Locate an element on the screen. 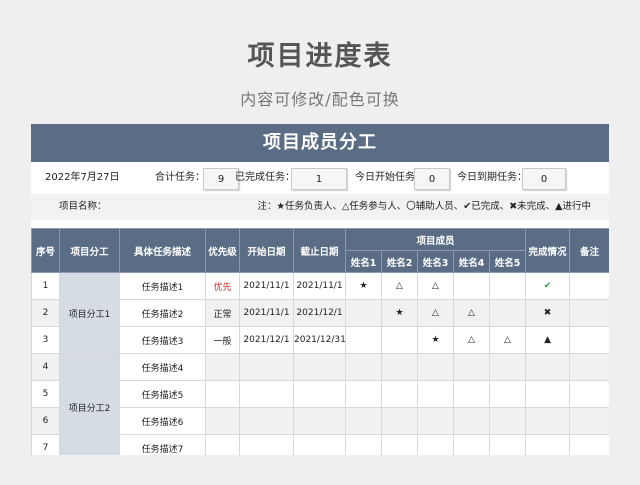 This screenshot has width=640, height=485. cell-start-date: 2021/12/1 is located at coordinates (266, 340).